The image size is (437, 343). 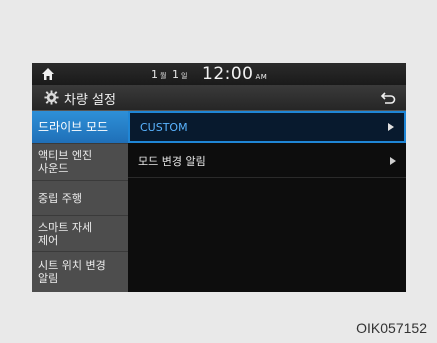 What do you see at coordinates (48, 74) in the screenshot?
I see `home-icon` at bounding box center [48, 74].